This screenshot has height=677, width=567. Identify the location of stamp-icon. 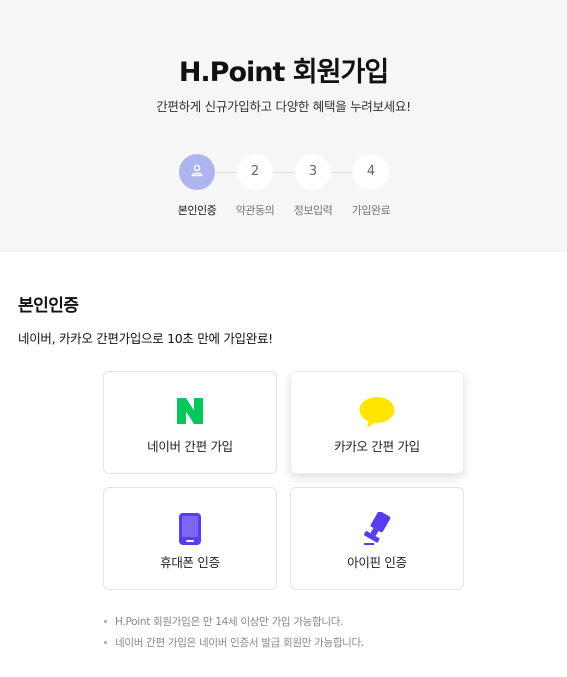
(377, 528).